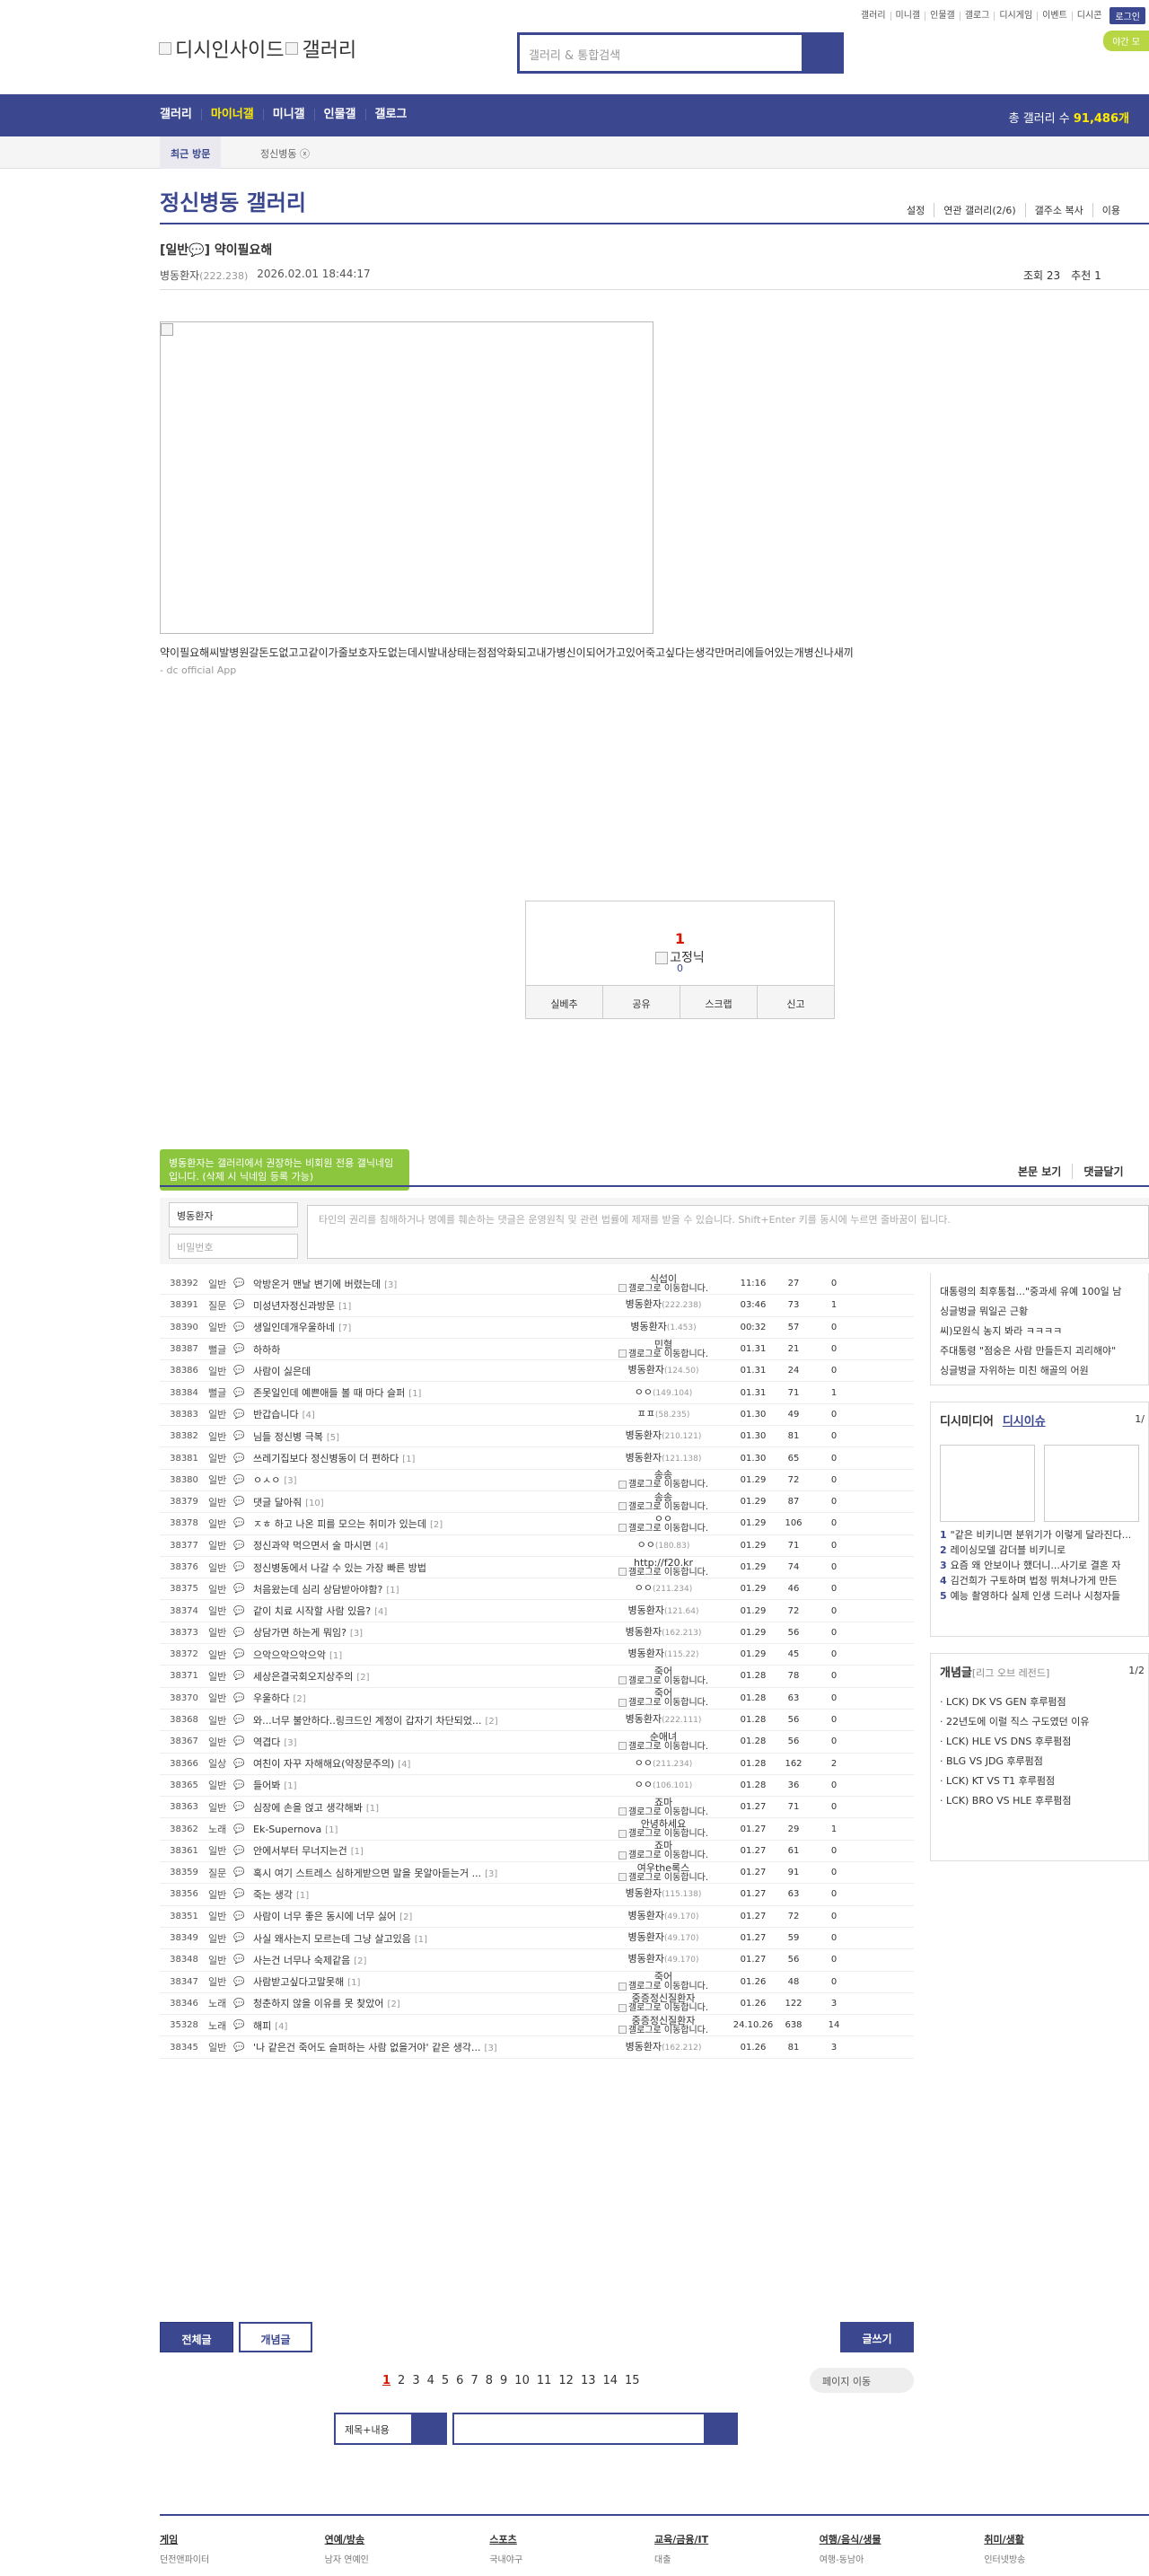  What do you see at coordinates (537, 1742) in the screenshot?
I see `table-row: 38367 일반 💬 역겹다 [3] 순애녀 갤로그로 이동합니다. 01.28 56 0` at bounding box center [537, 1742].